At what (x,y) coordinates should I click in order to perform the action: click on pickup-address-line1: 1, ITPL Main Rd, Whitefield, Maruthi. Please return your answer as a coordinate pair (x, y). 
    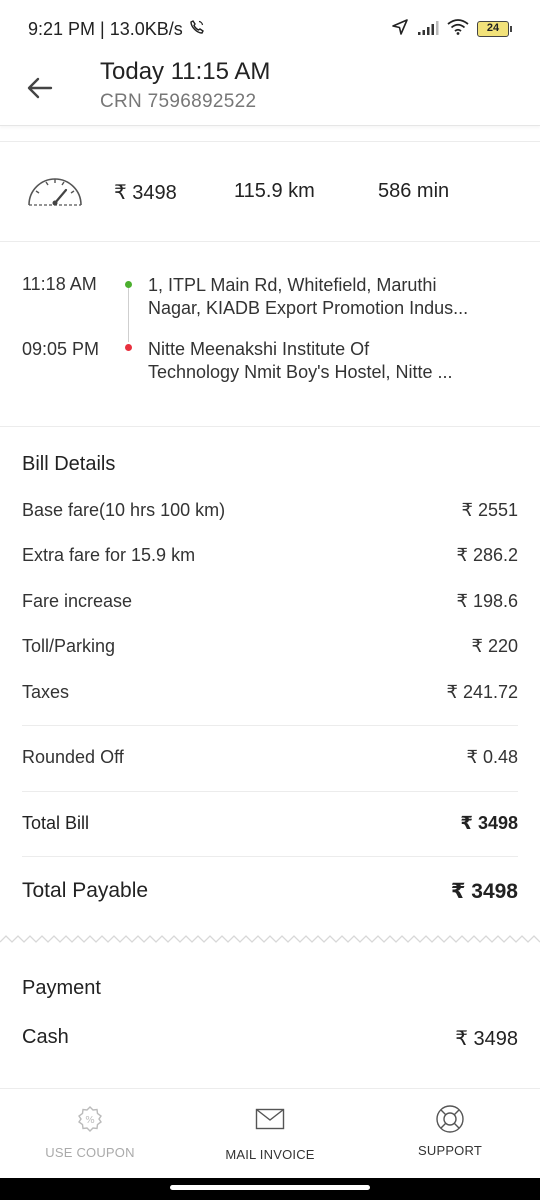
    Looking at the image, I should click on (292, 285).